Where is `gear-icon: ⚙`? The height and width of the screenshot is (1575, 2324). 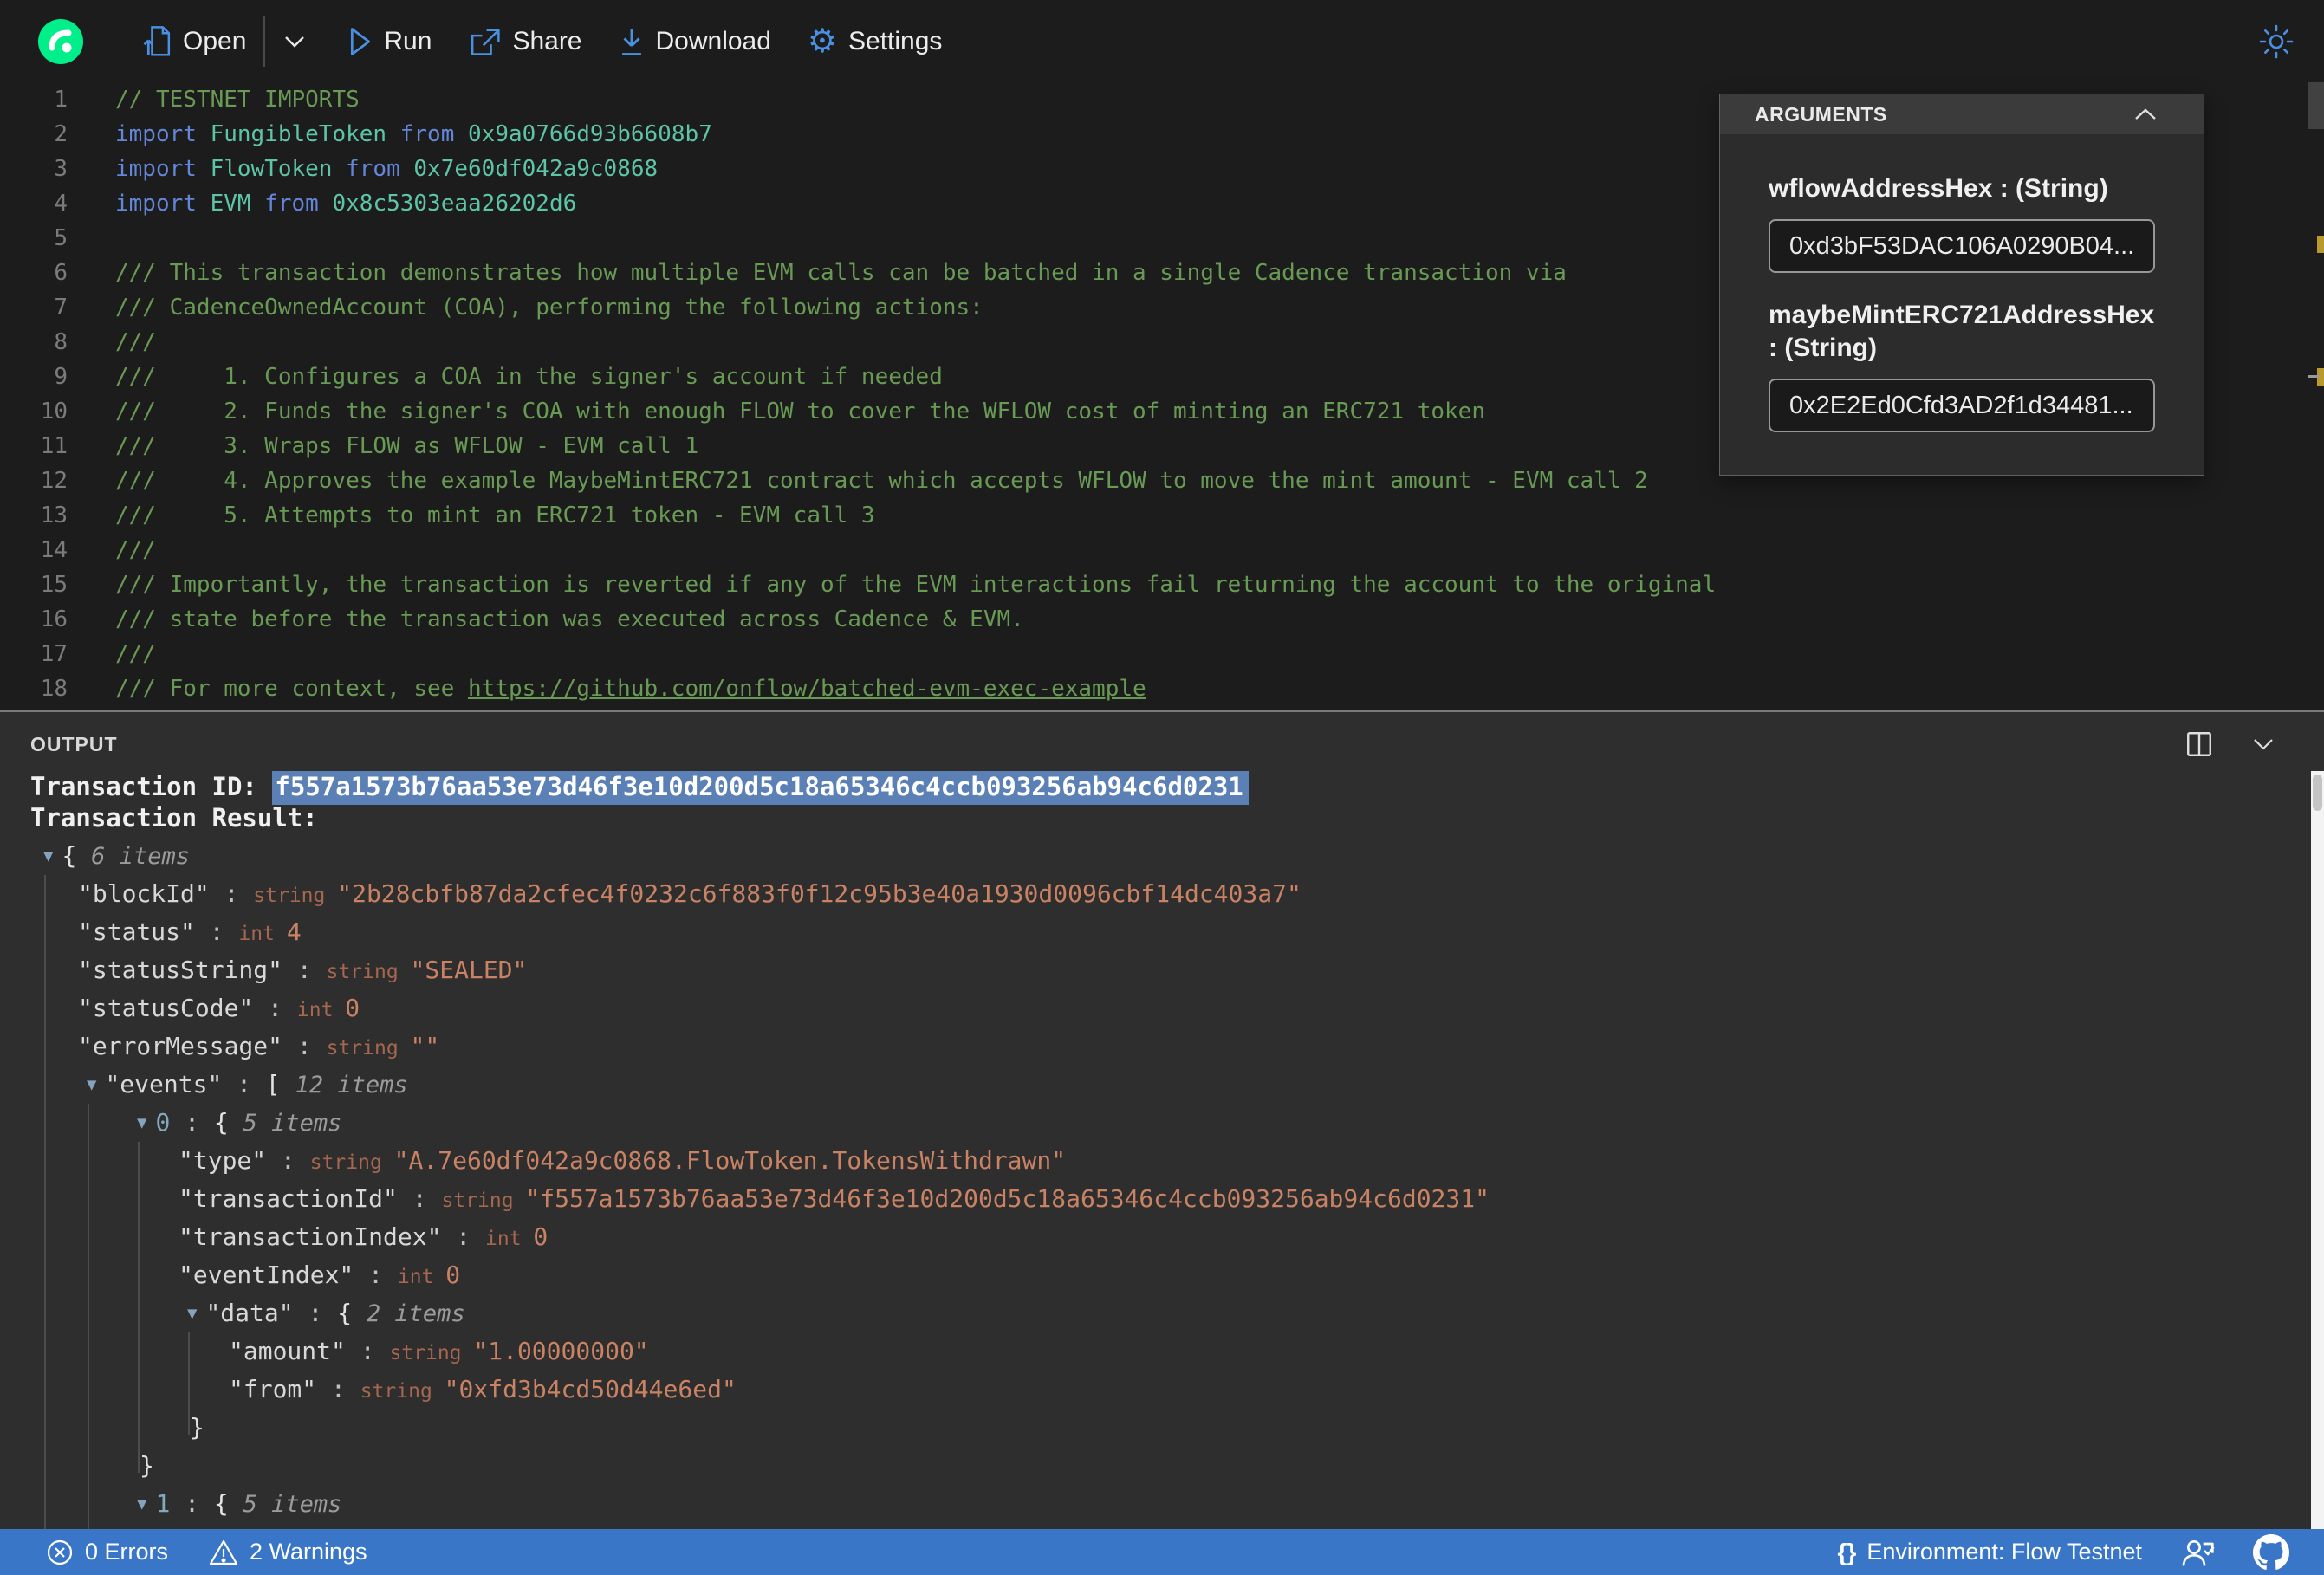 gear-icon: ⚙ is located at coordinates (822, 41).